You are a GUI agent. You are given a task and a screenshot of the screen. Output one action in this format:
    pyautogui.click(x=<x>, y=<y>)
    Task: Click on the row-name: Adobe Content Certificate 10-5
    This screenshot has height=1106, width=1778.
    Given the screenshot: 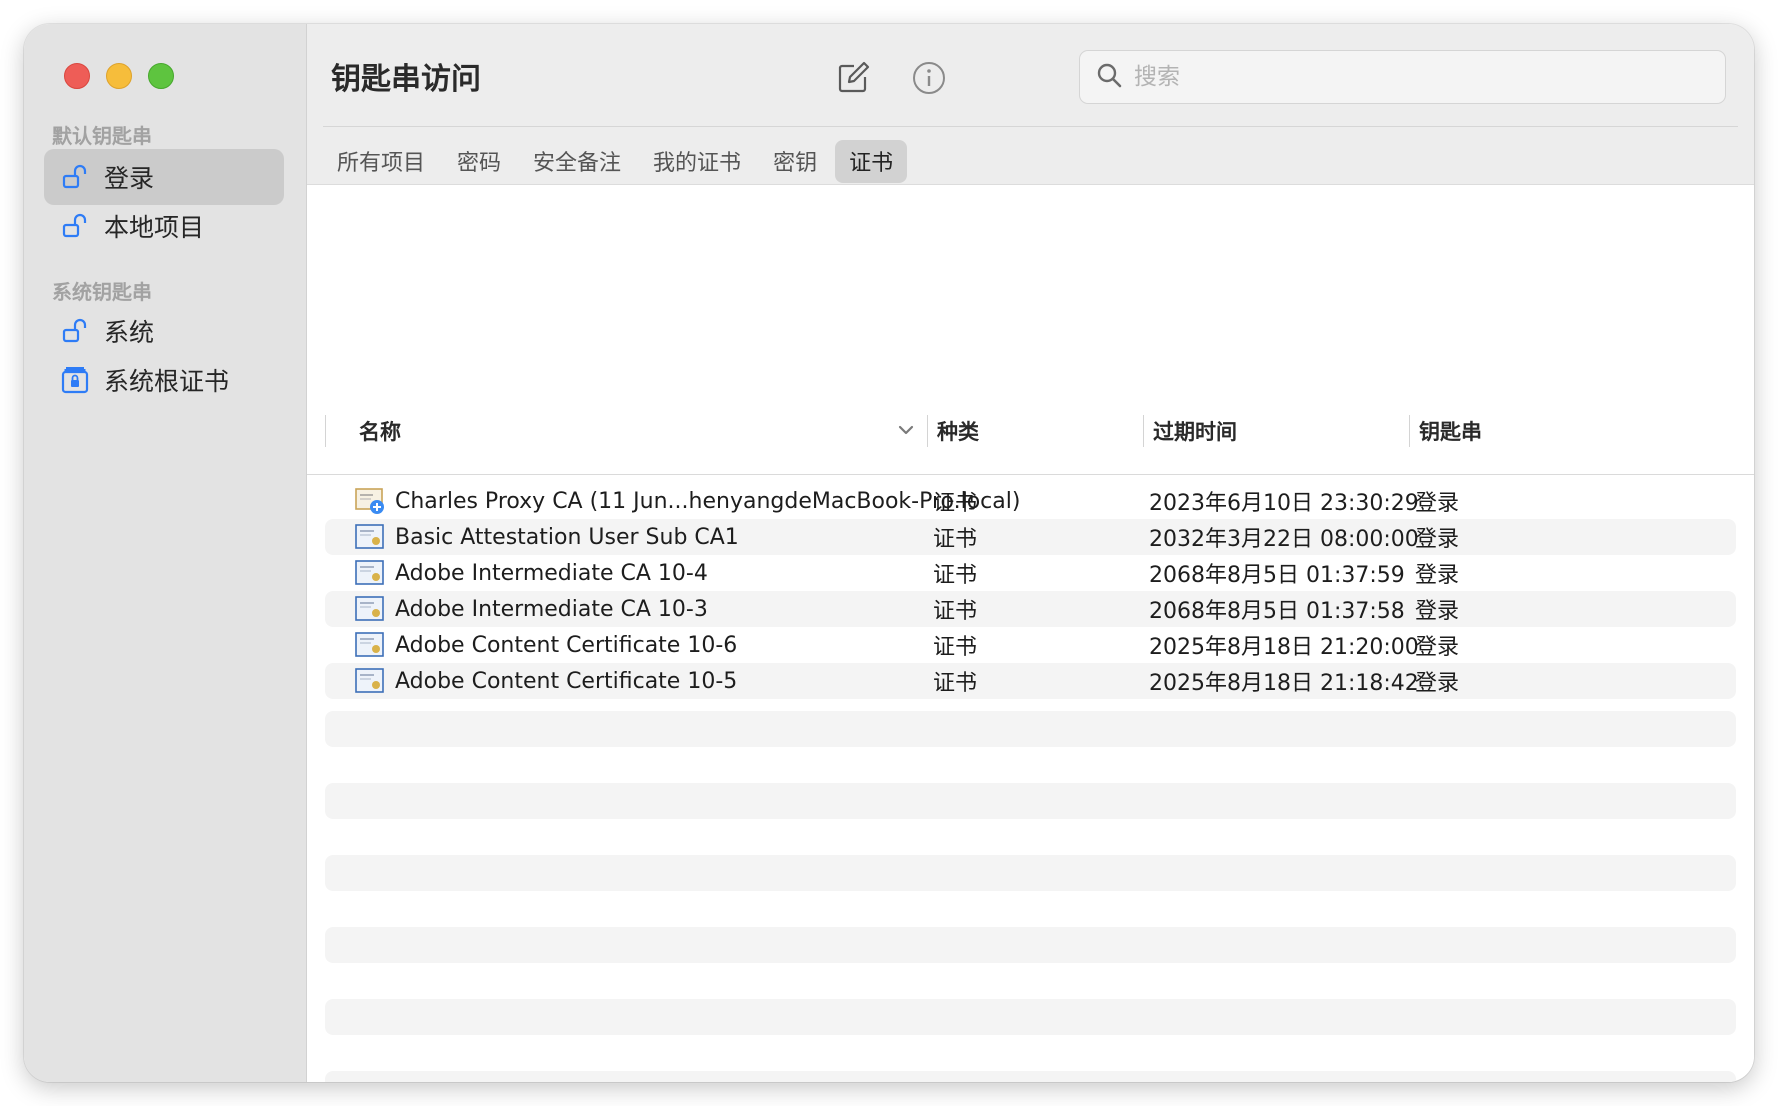 What is the action you would take?
    pyautogui.click(x=566, y=681)
    